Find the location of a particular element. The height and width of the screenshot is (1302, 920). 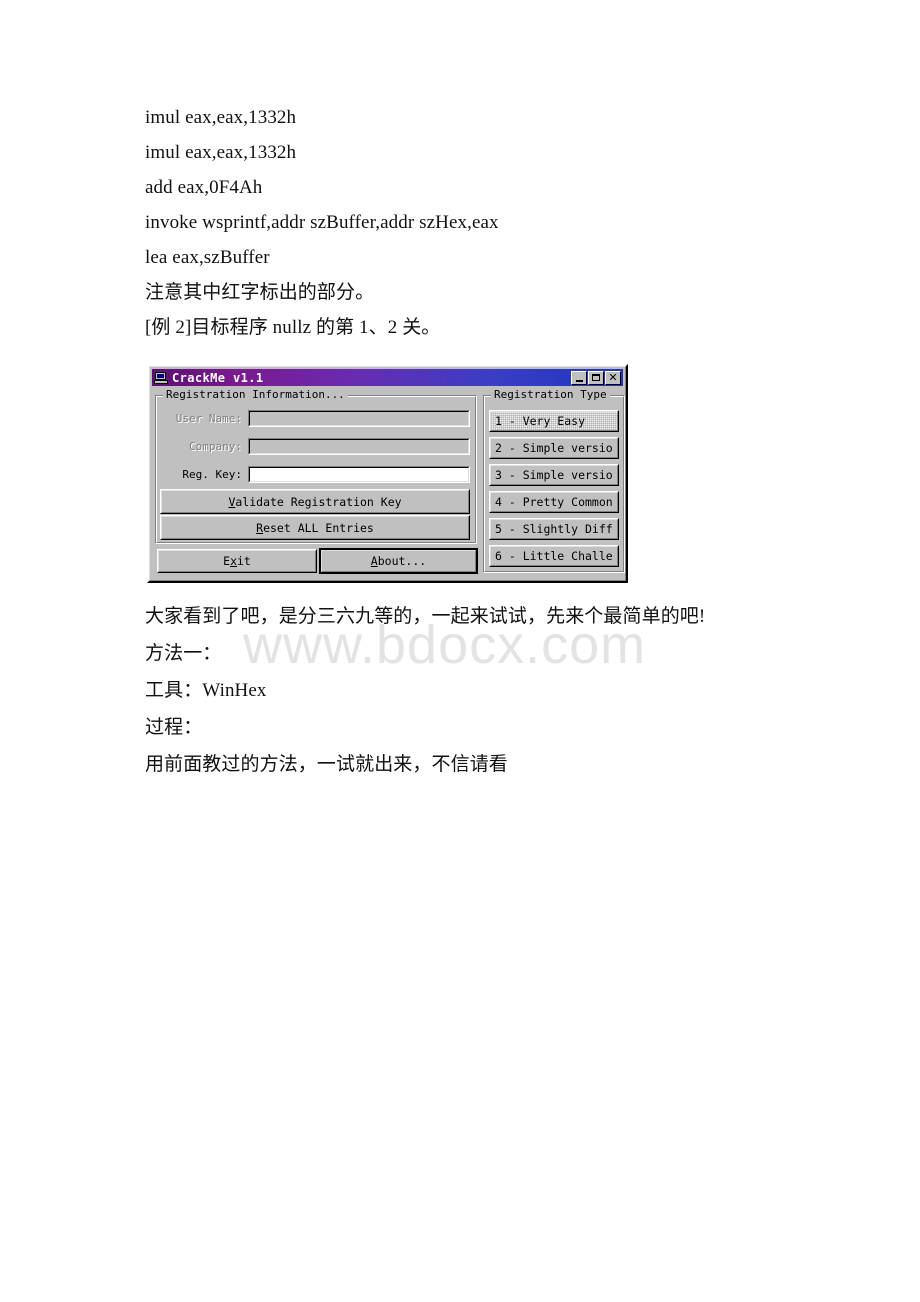

doc-line: lea eax,szBuffer is located at coordinates (207, 257).